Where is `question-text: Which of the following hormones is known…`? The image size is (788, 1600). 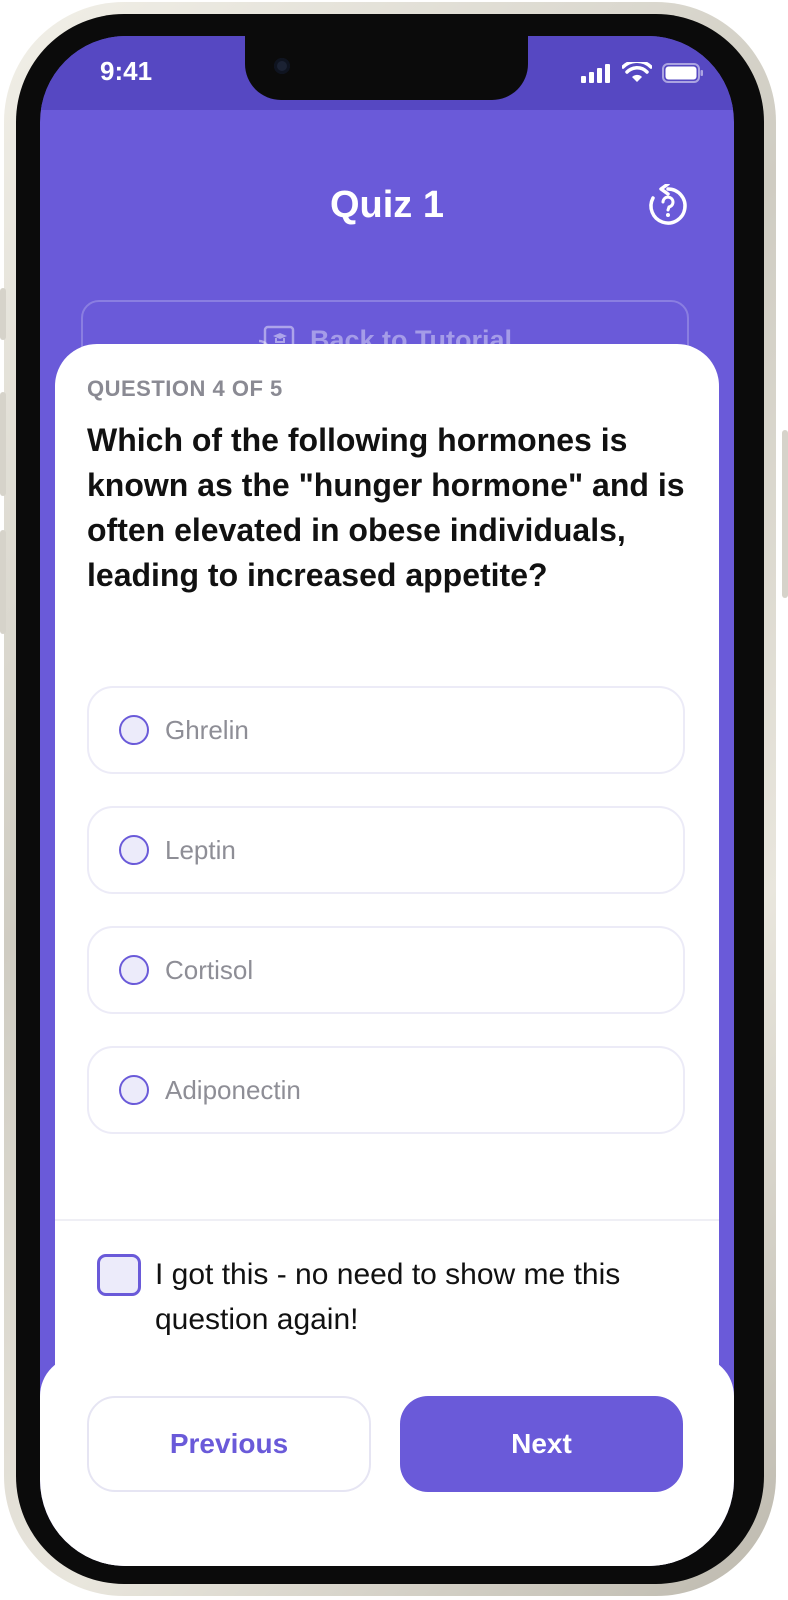 question-text: Which of the following hormones is known… is located at coordinates (386, 507).